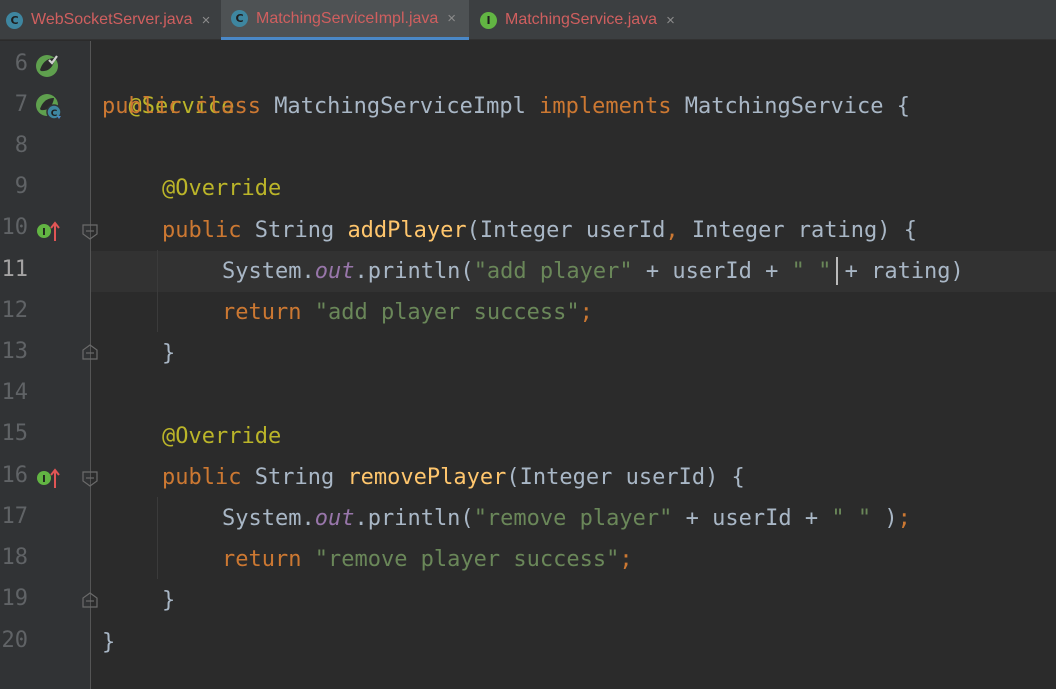 The width and height of the screenshot is (1056, 689). What do you see at coordinates (699, 271) in the screenshot?
I see `expr: + userId` at bounding box center [699, 271].